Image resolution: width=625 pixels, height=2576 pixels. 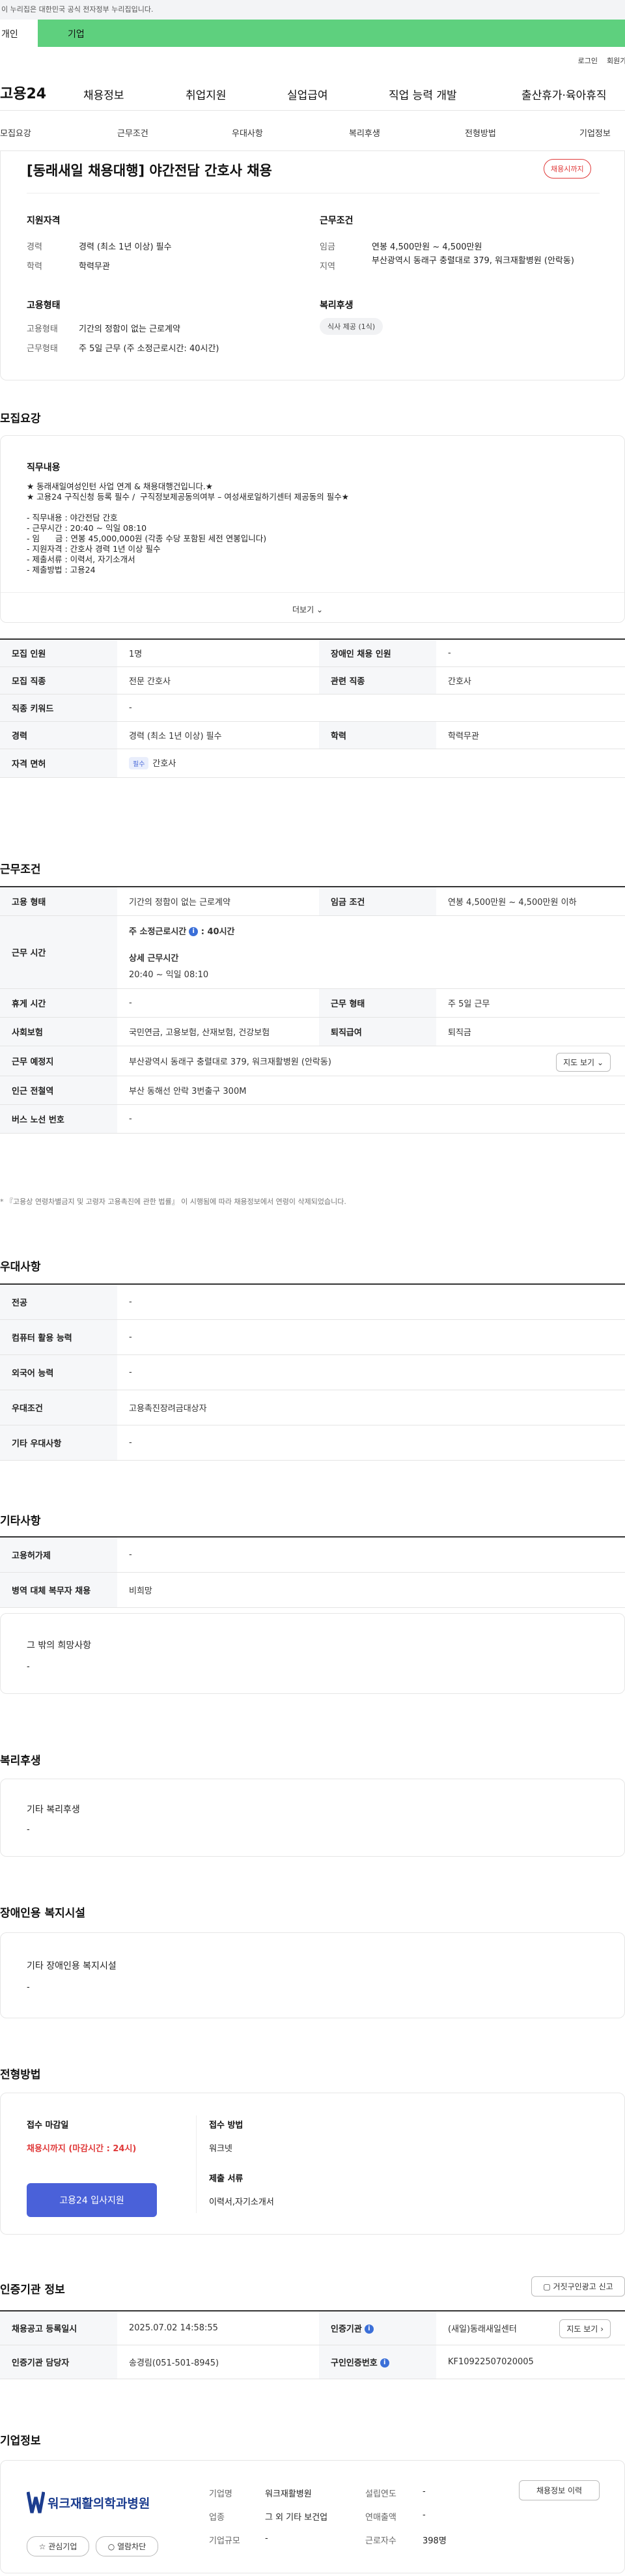 What do you see at coordinates (23, 93) in the screenshot?
I see `site-logo: 고용24` at bounding box center [23, 93].